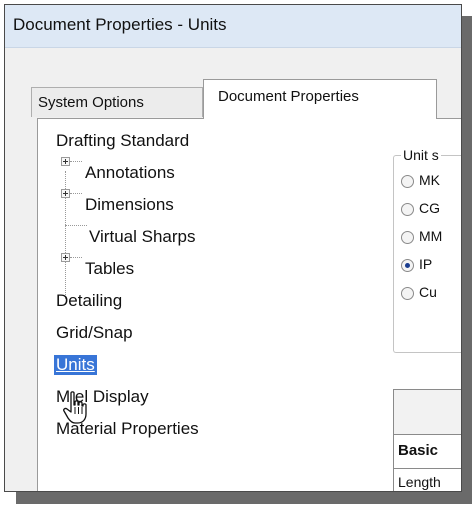  What do you see at coordinates (94, 333) in the screenshot?
I see `tree-item-grid-snap: Grid/Snap` at bounding box center [94, 333].